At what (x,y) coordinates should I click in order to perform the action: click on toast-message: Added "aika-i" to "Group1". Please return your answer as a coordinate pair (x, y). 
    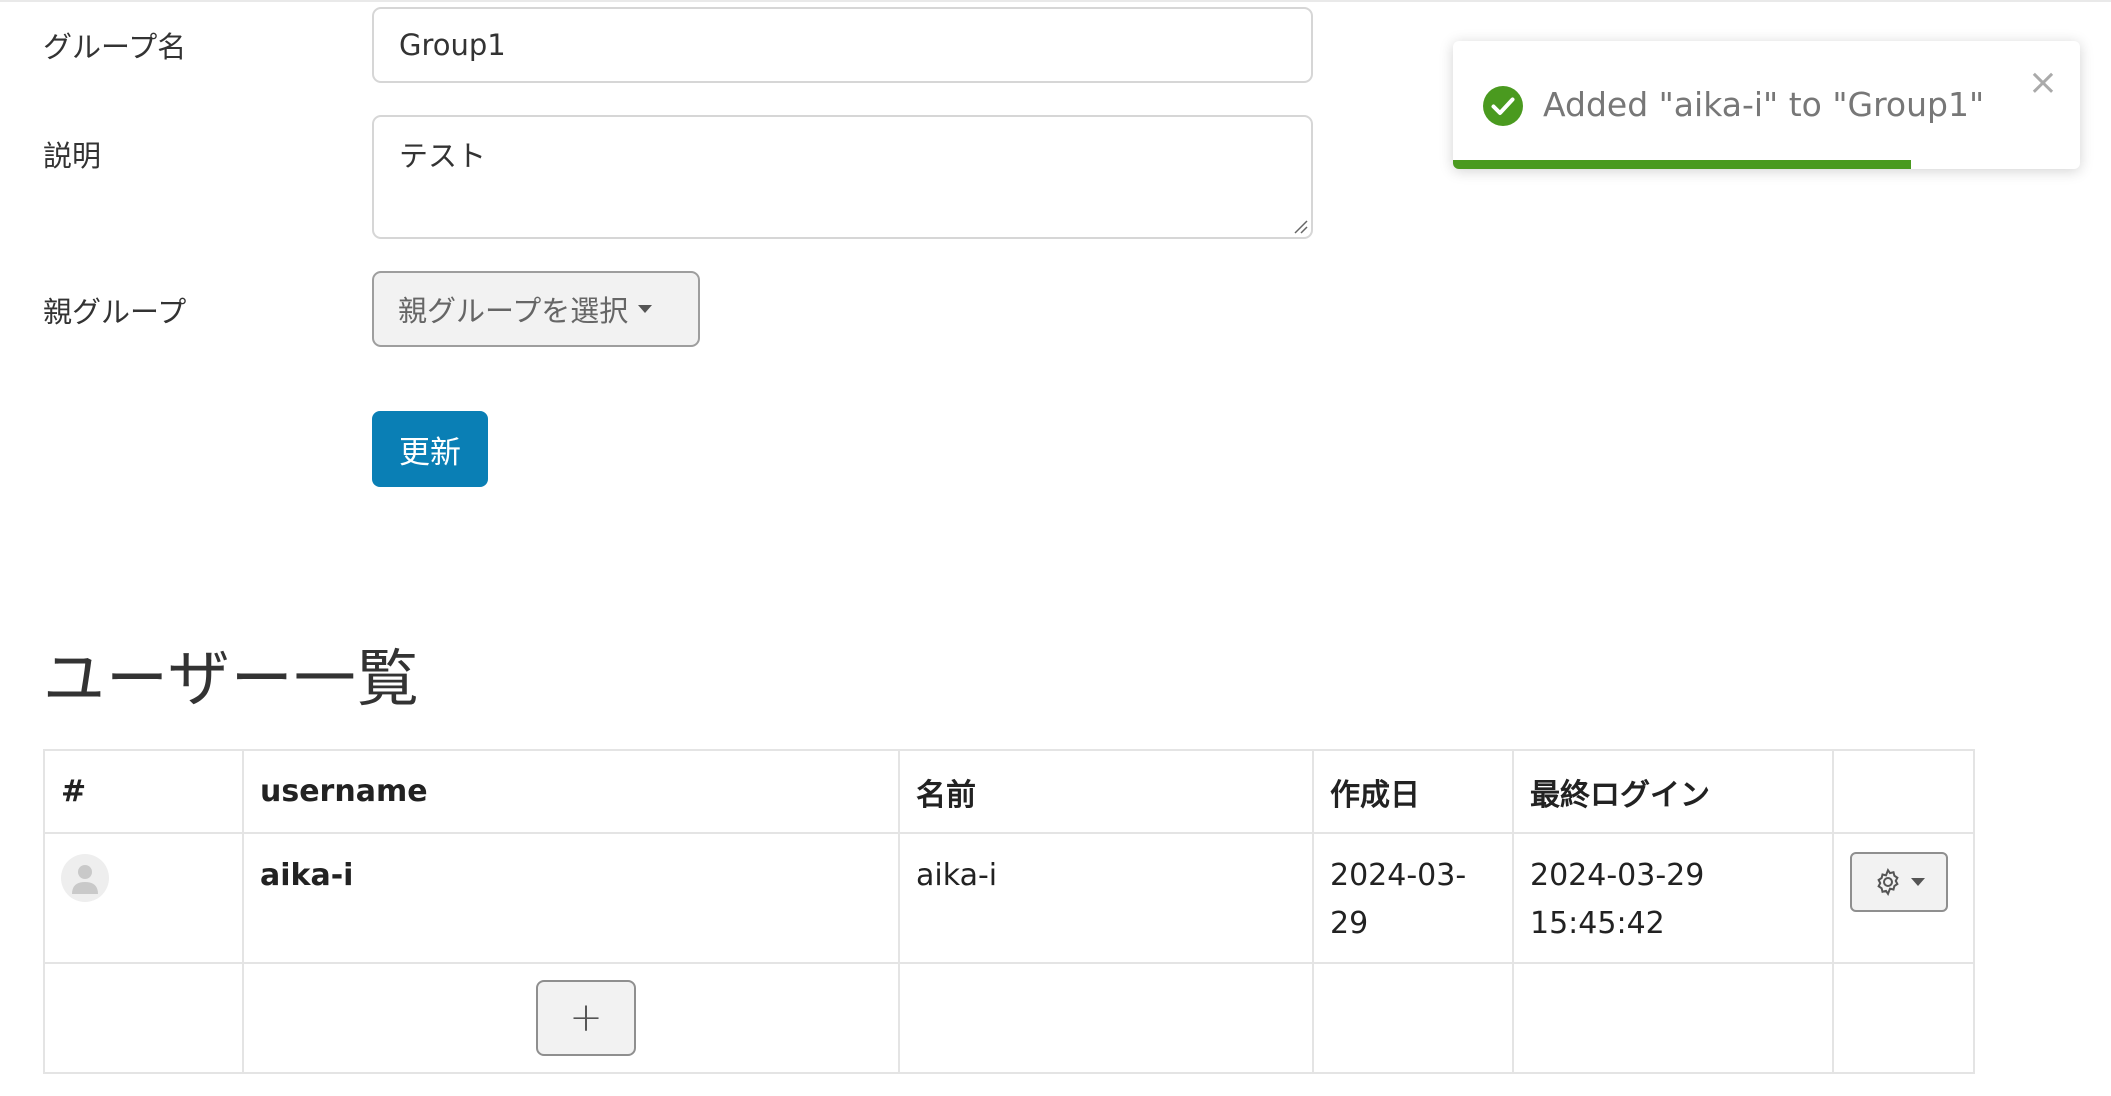
    Looking at the image, I should click on (1764, 104).